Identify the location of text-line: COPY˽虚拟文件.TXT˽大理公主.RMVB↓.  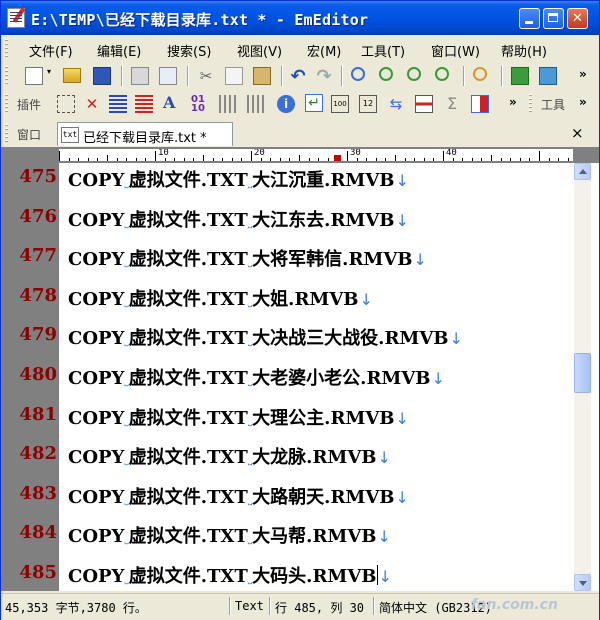
(238, 417).